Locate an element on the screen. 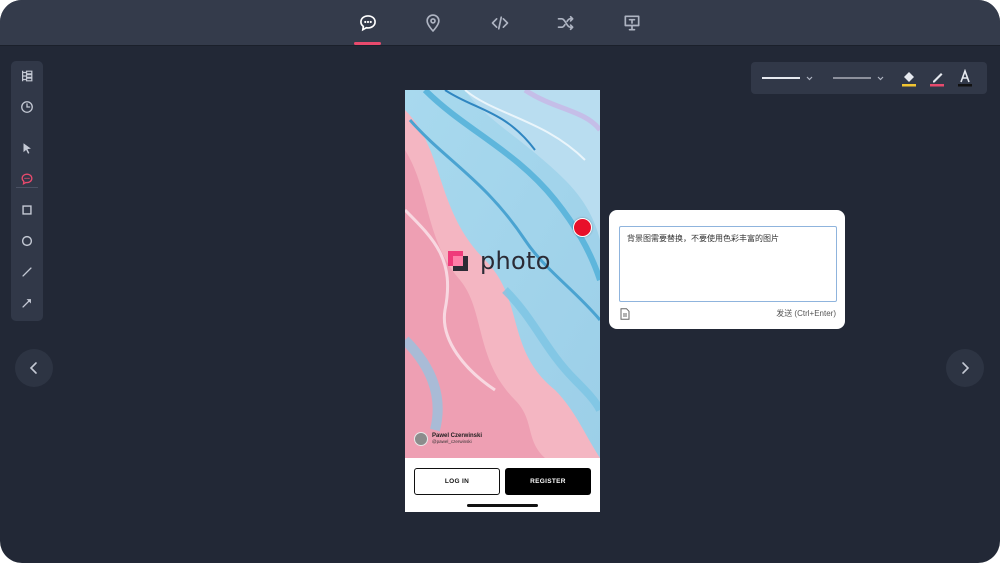  comment-icon is located at coordinates (368, 23).